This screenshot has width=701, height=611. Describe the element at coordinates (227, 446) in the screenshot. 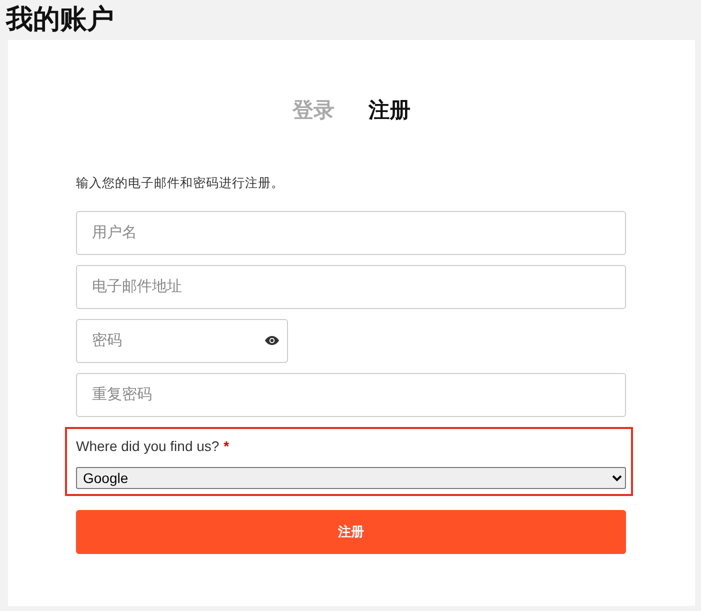

I see `required-mark: *` at that location.